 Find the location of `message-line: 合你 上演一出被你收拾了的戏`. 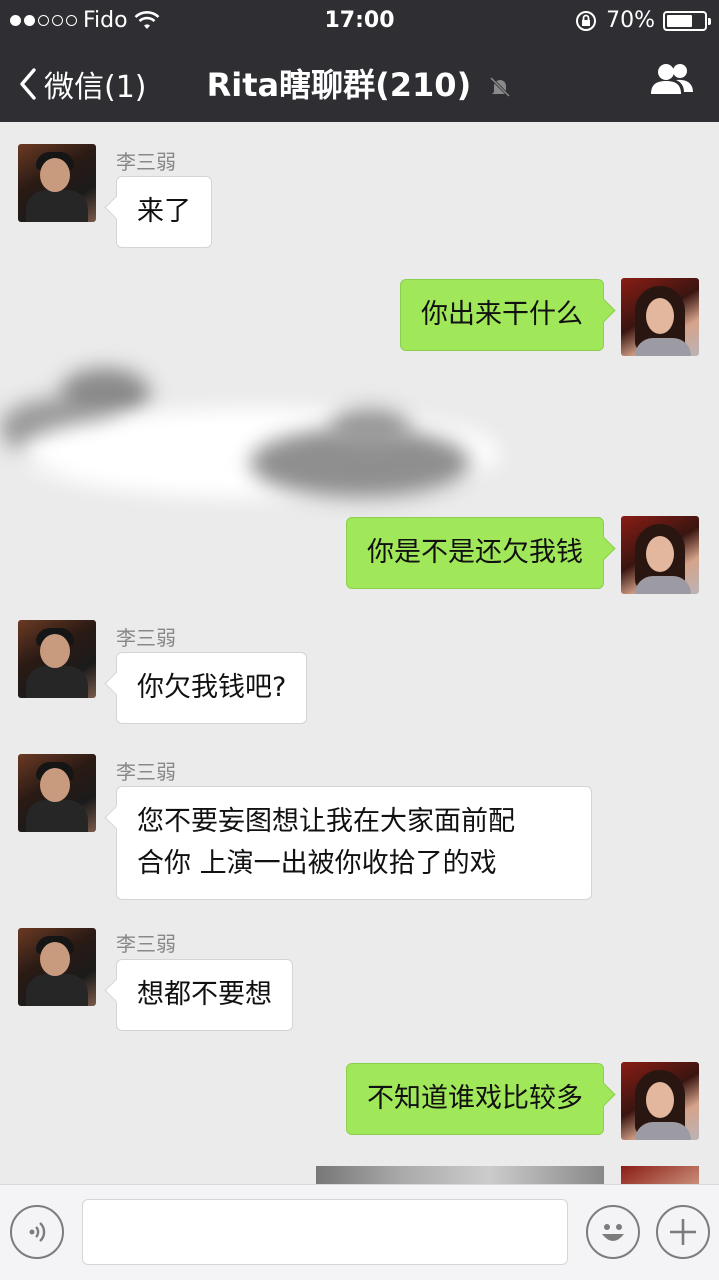

message-line: 合你 上演一出被你收拾了的戏 is located at coordinates (317, 863).